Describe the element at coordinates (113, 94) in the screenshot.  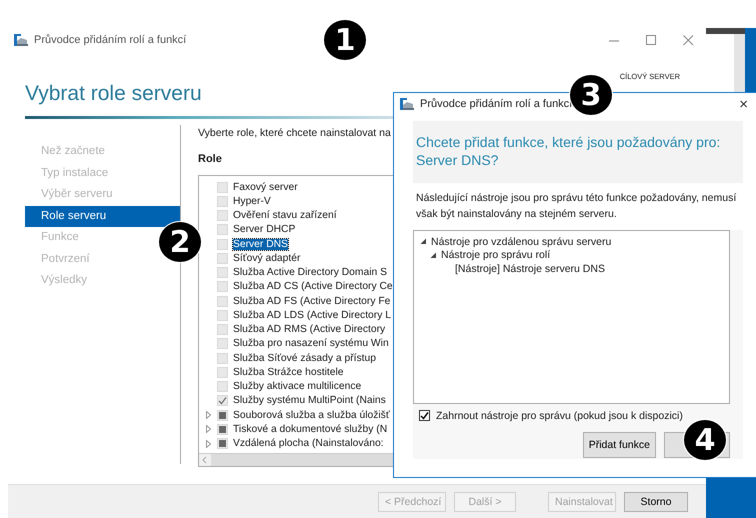
I see `page-heading: Vybrat role serveru` at that location.